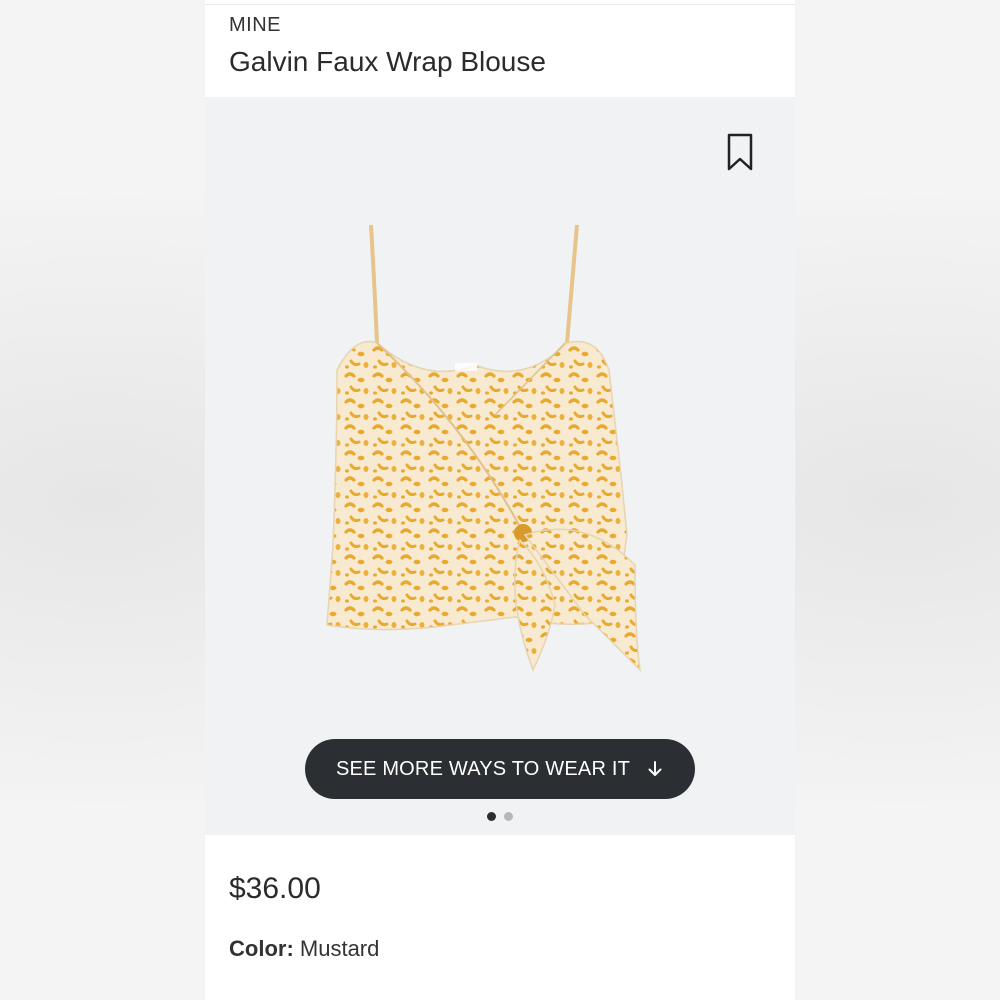 This screenshot has width=1000, height=1000. Describe the element at coordinates (275, 888) in the screenshot. I see `product-price: $36.00` at that location.